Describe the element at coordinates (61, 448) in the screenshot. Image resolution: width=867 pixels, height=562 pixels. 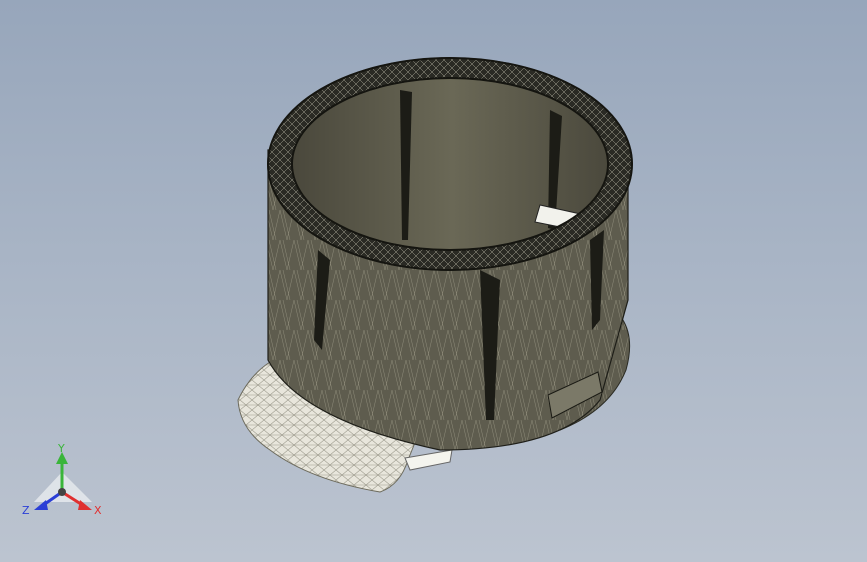
I see `triad-y-label: Y` at that location.